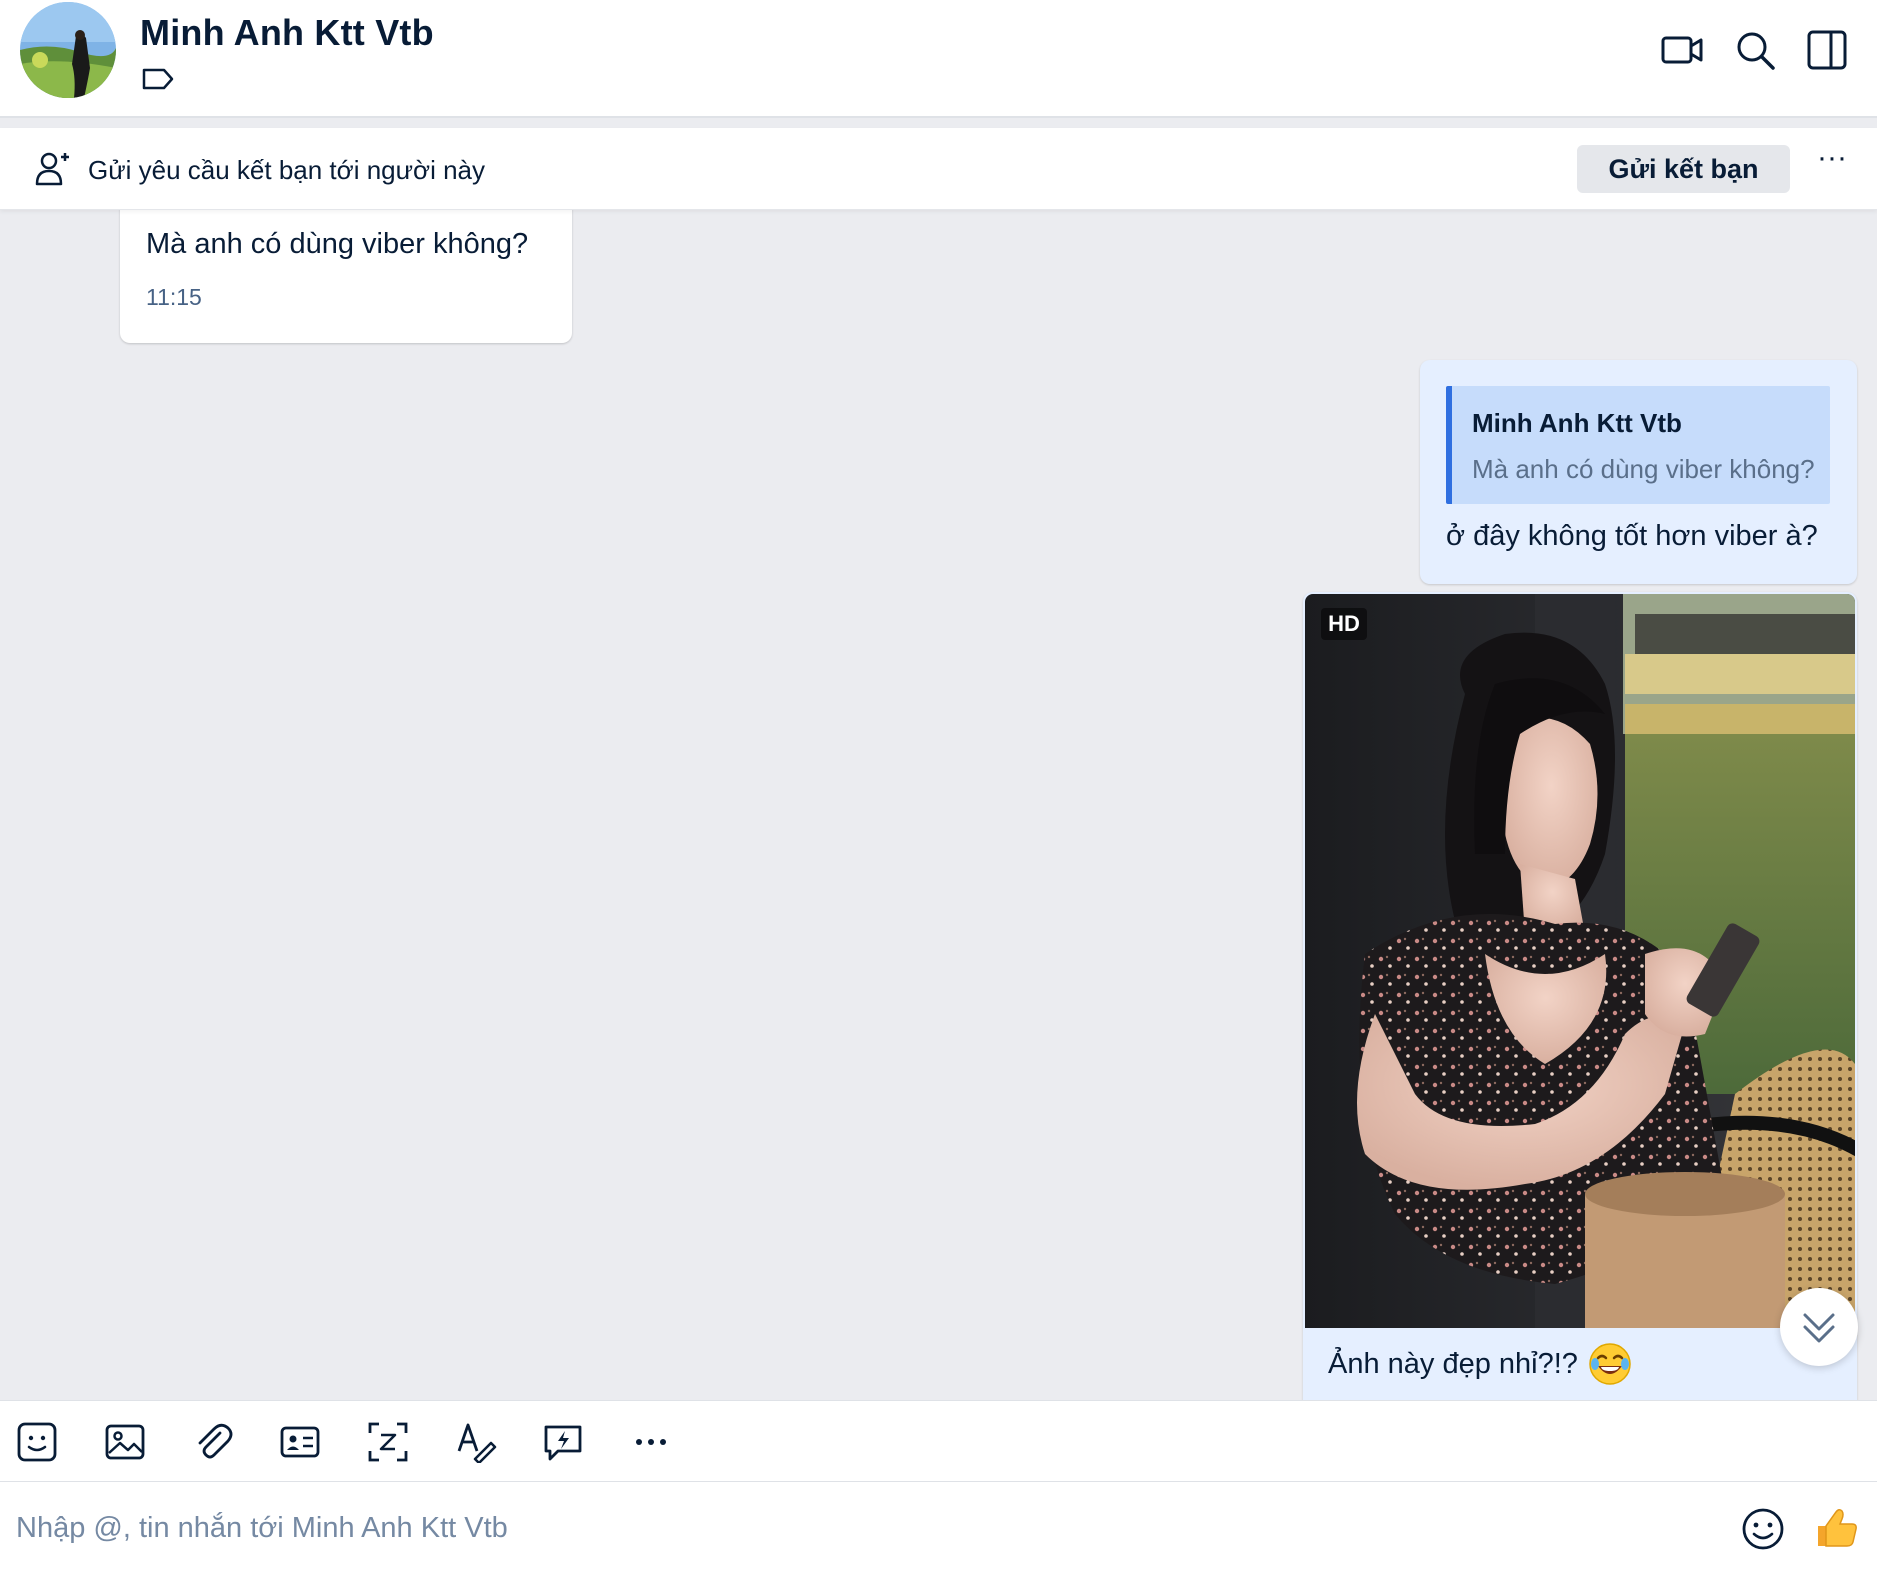 This screenshot has height=1582, width=1877. Describe the element at coordinates (1580, 961) in the screenshot. I see `photo-attachment: HD` at that location.